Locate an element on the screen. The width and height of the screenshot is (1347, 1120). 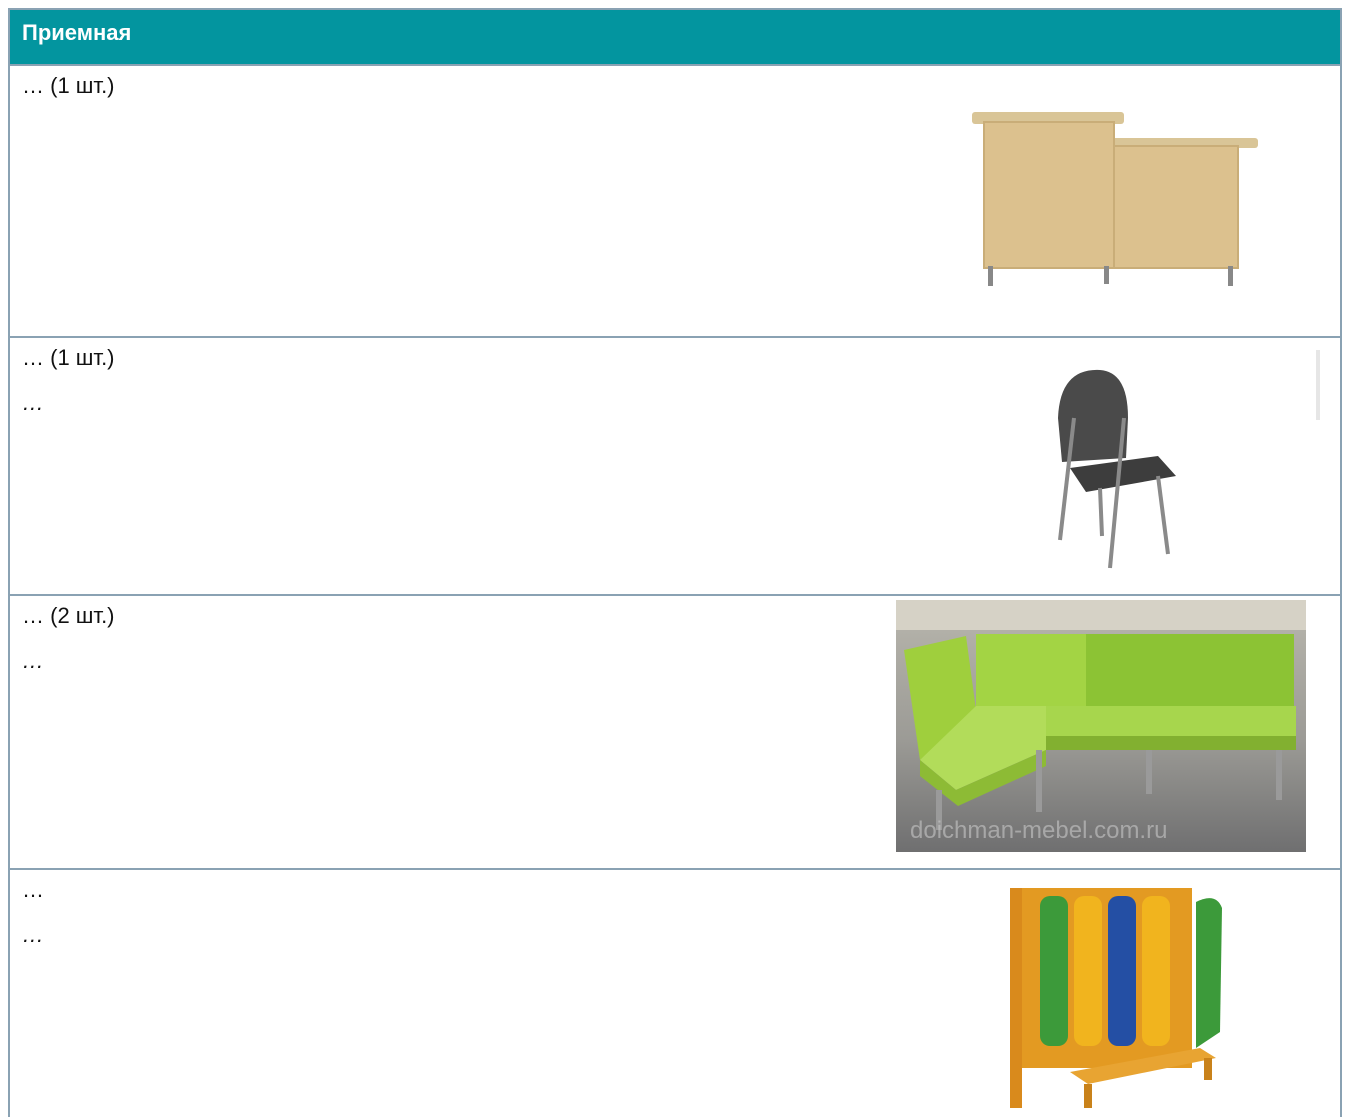
item-title: … (2 шт.) is located at coordinates (68, 615).